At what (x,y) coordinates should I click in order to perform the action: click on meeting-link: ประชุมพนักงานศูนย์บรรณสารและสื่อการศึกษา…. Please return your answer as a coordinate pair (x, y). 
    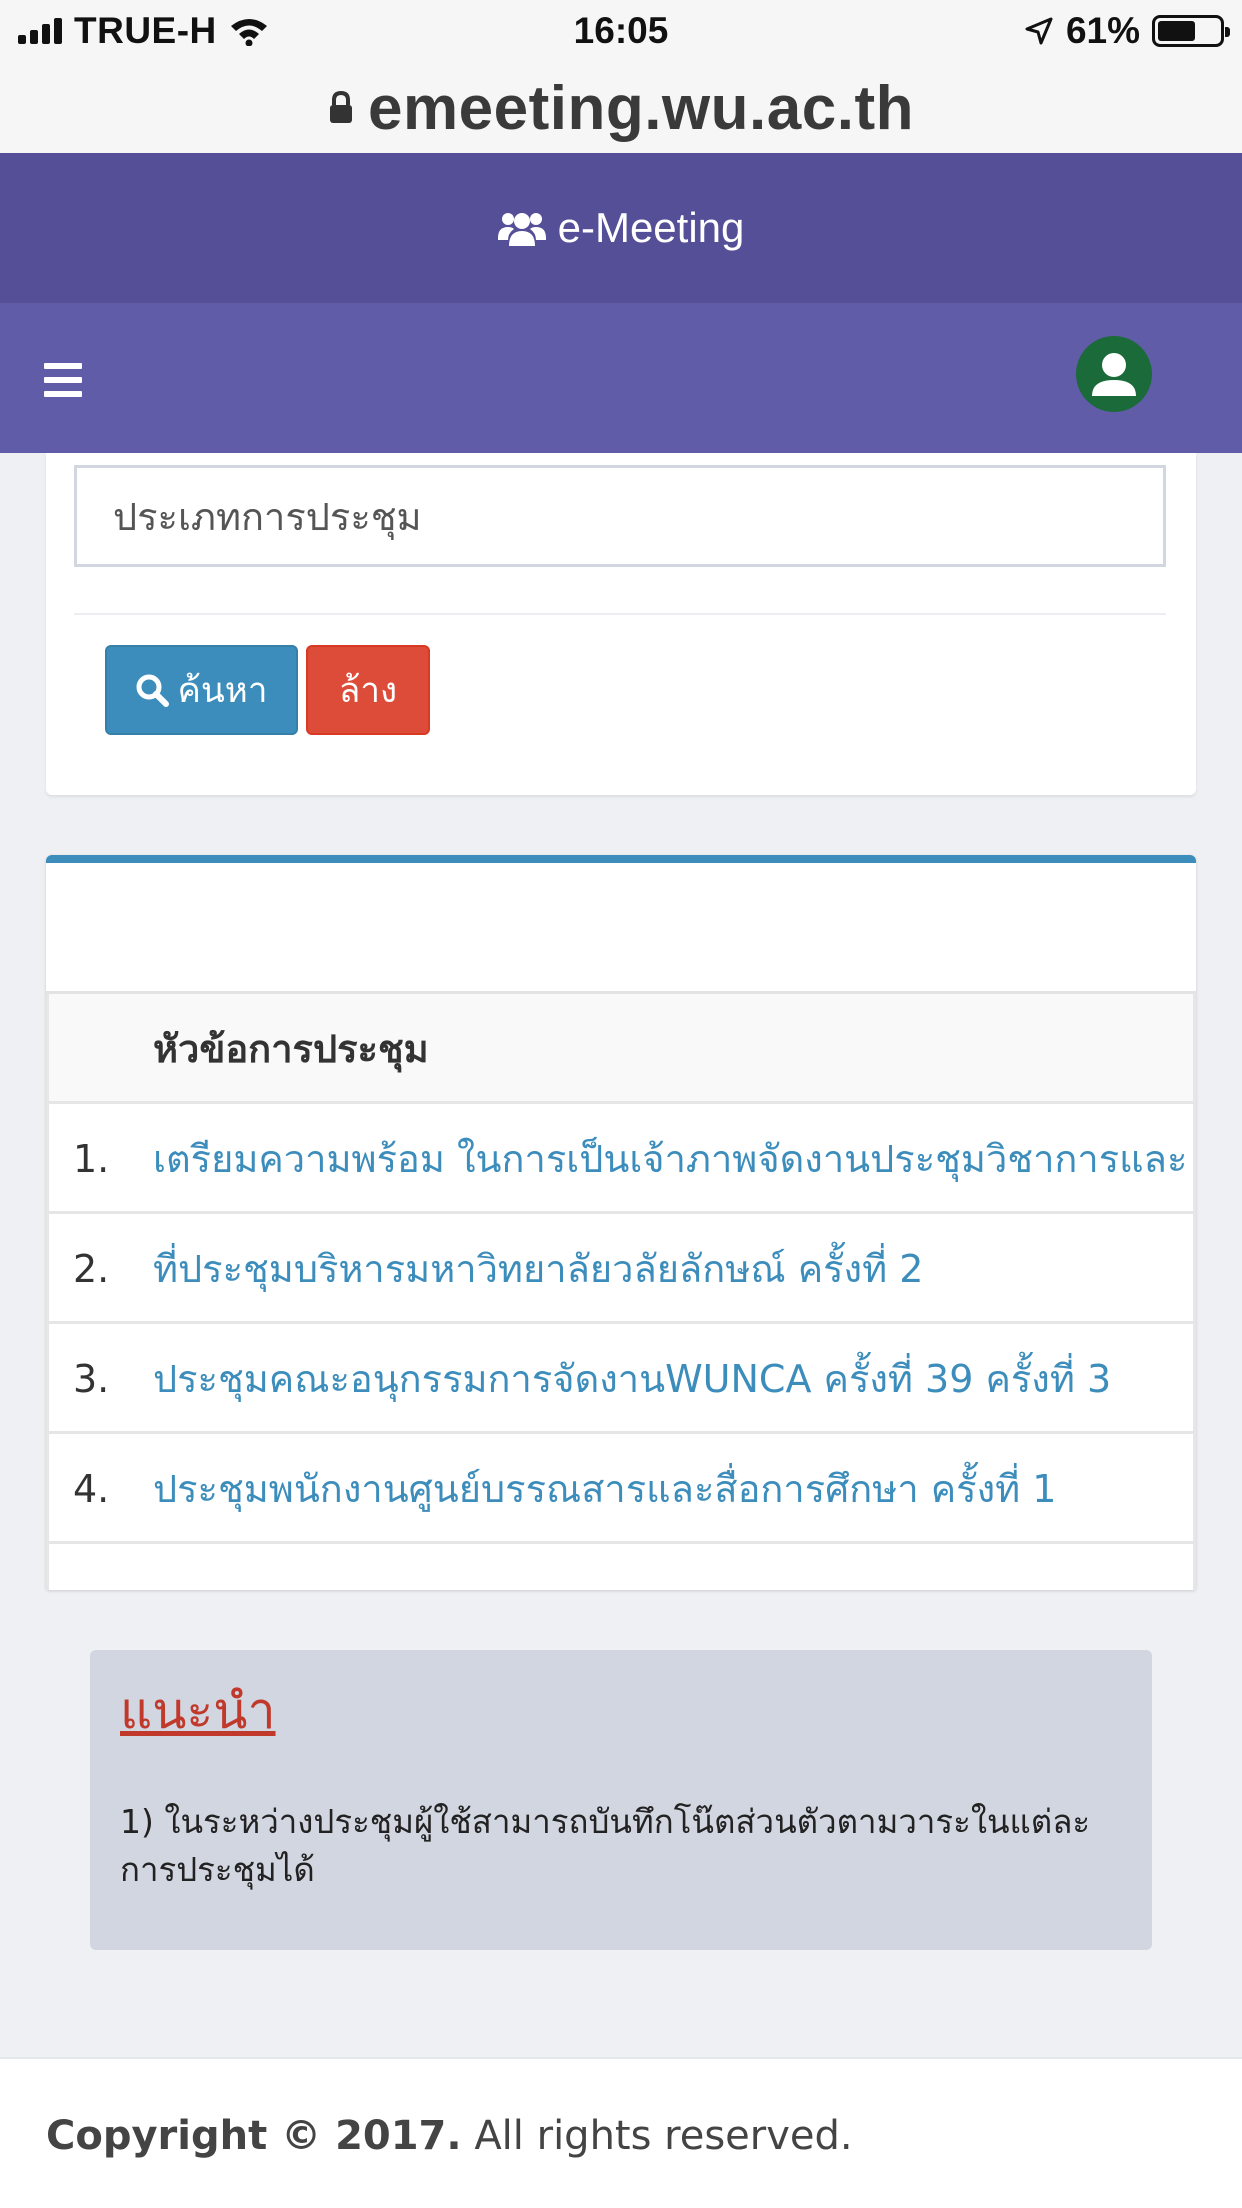
    Looking at the image, I should click on (604, 1487).